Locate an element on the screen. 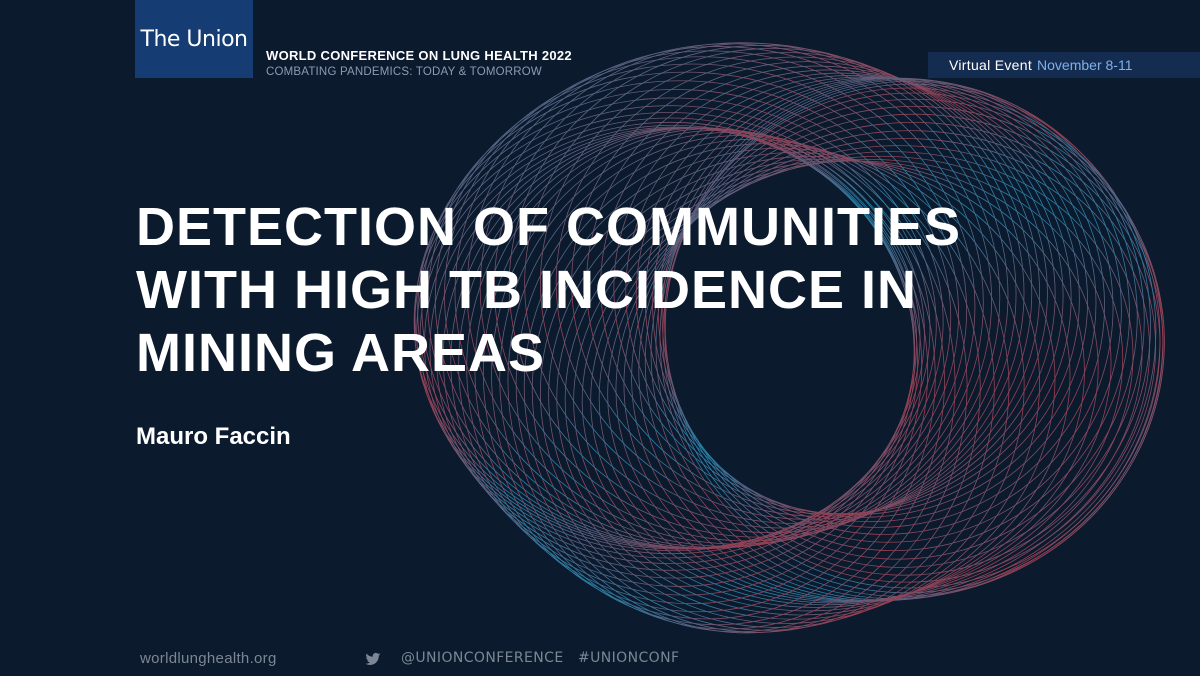 This screenshot has width=1200, height=676. twitter-bird-icon is located at coordinates (373, 658).